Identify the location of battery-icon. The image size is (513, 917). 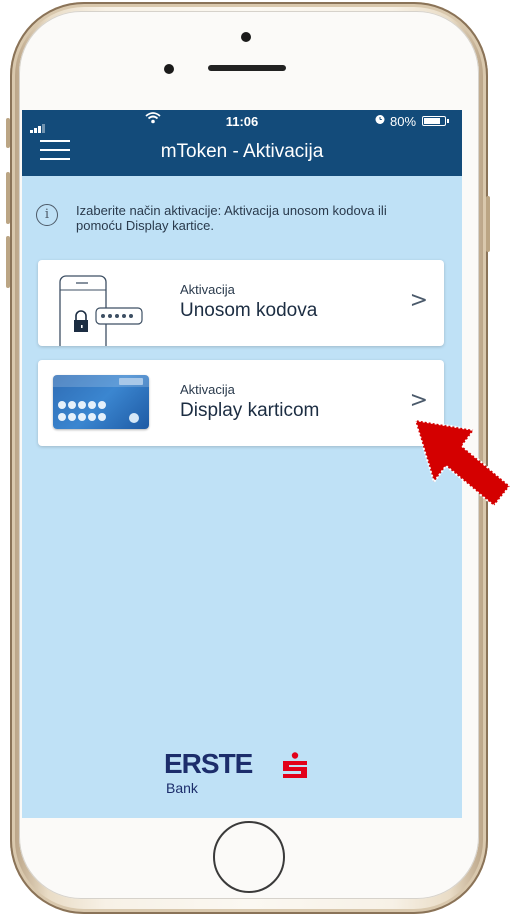
(435, 121).